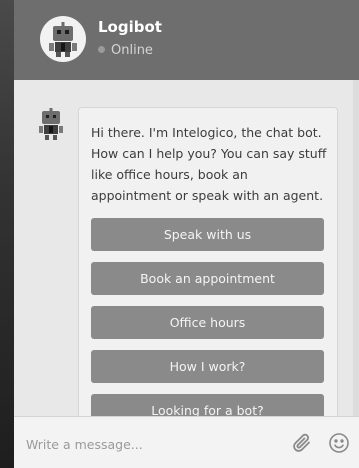 The width and height of the screenshot is (359, 468). What do you see at coordinates (130, 27) in the screenshot?
I see `bot-name: Logibot` at bounding box center [130, 27].